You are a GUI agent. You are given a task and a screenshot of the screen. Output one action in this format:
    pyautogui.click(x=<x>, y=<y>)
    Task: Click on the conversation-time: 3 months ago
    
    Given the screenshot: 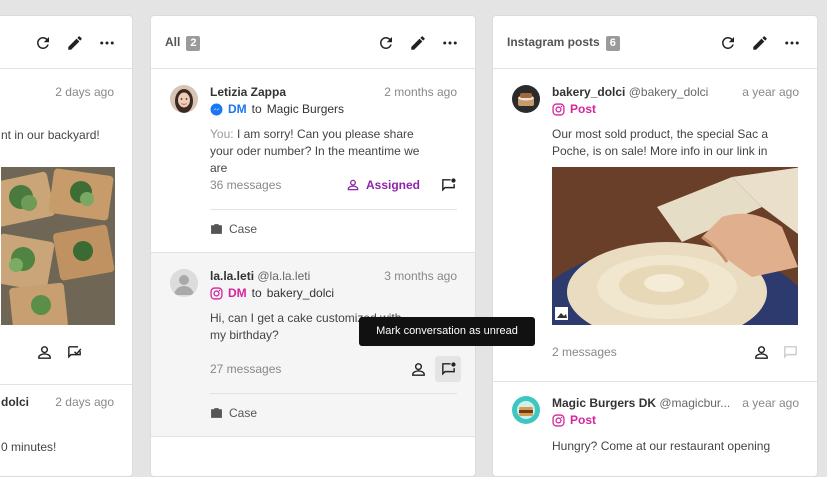 What is the action you would take?
    pyautogui.click(x=420, y=276)
    